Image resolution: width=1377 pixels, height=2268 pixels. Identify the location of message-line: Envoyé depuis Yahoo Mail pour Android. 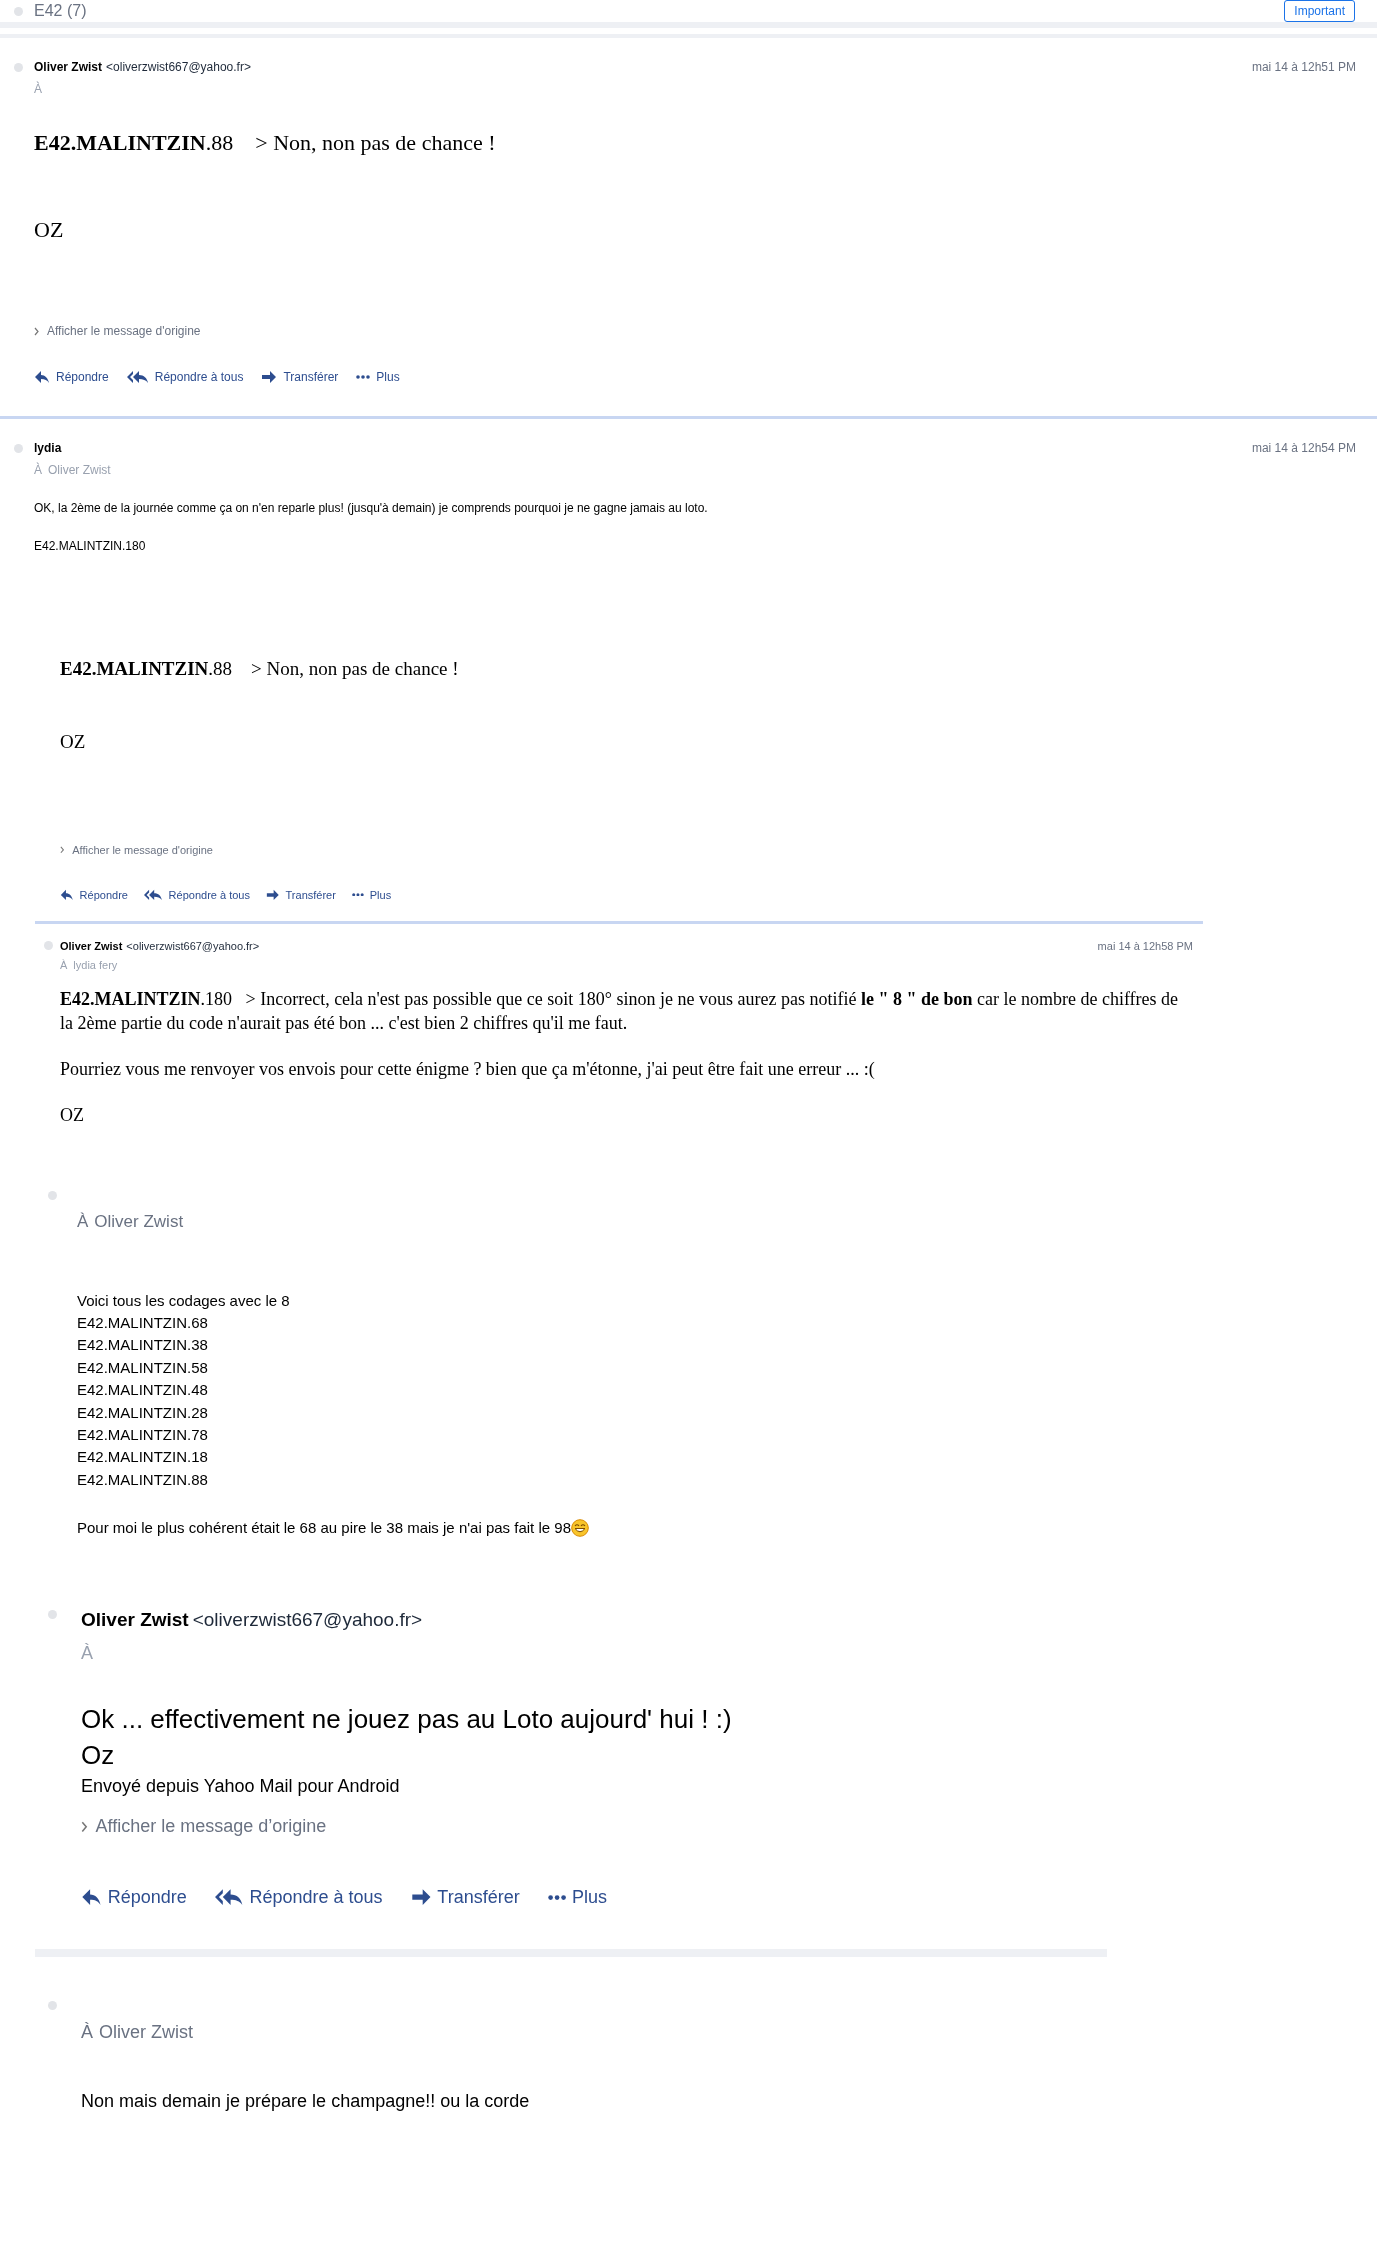
(241, 1787).